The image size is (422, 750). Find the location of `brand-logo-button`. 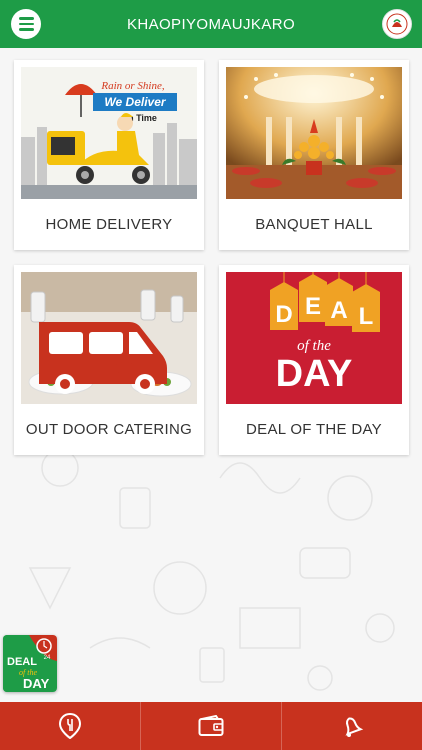

brand-logo-button is located at coordinates (397, 24).